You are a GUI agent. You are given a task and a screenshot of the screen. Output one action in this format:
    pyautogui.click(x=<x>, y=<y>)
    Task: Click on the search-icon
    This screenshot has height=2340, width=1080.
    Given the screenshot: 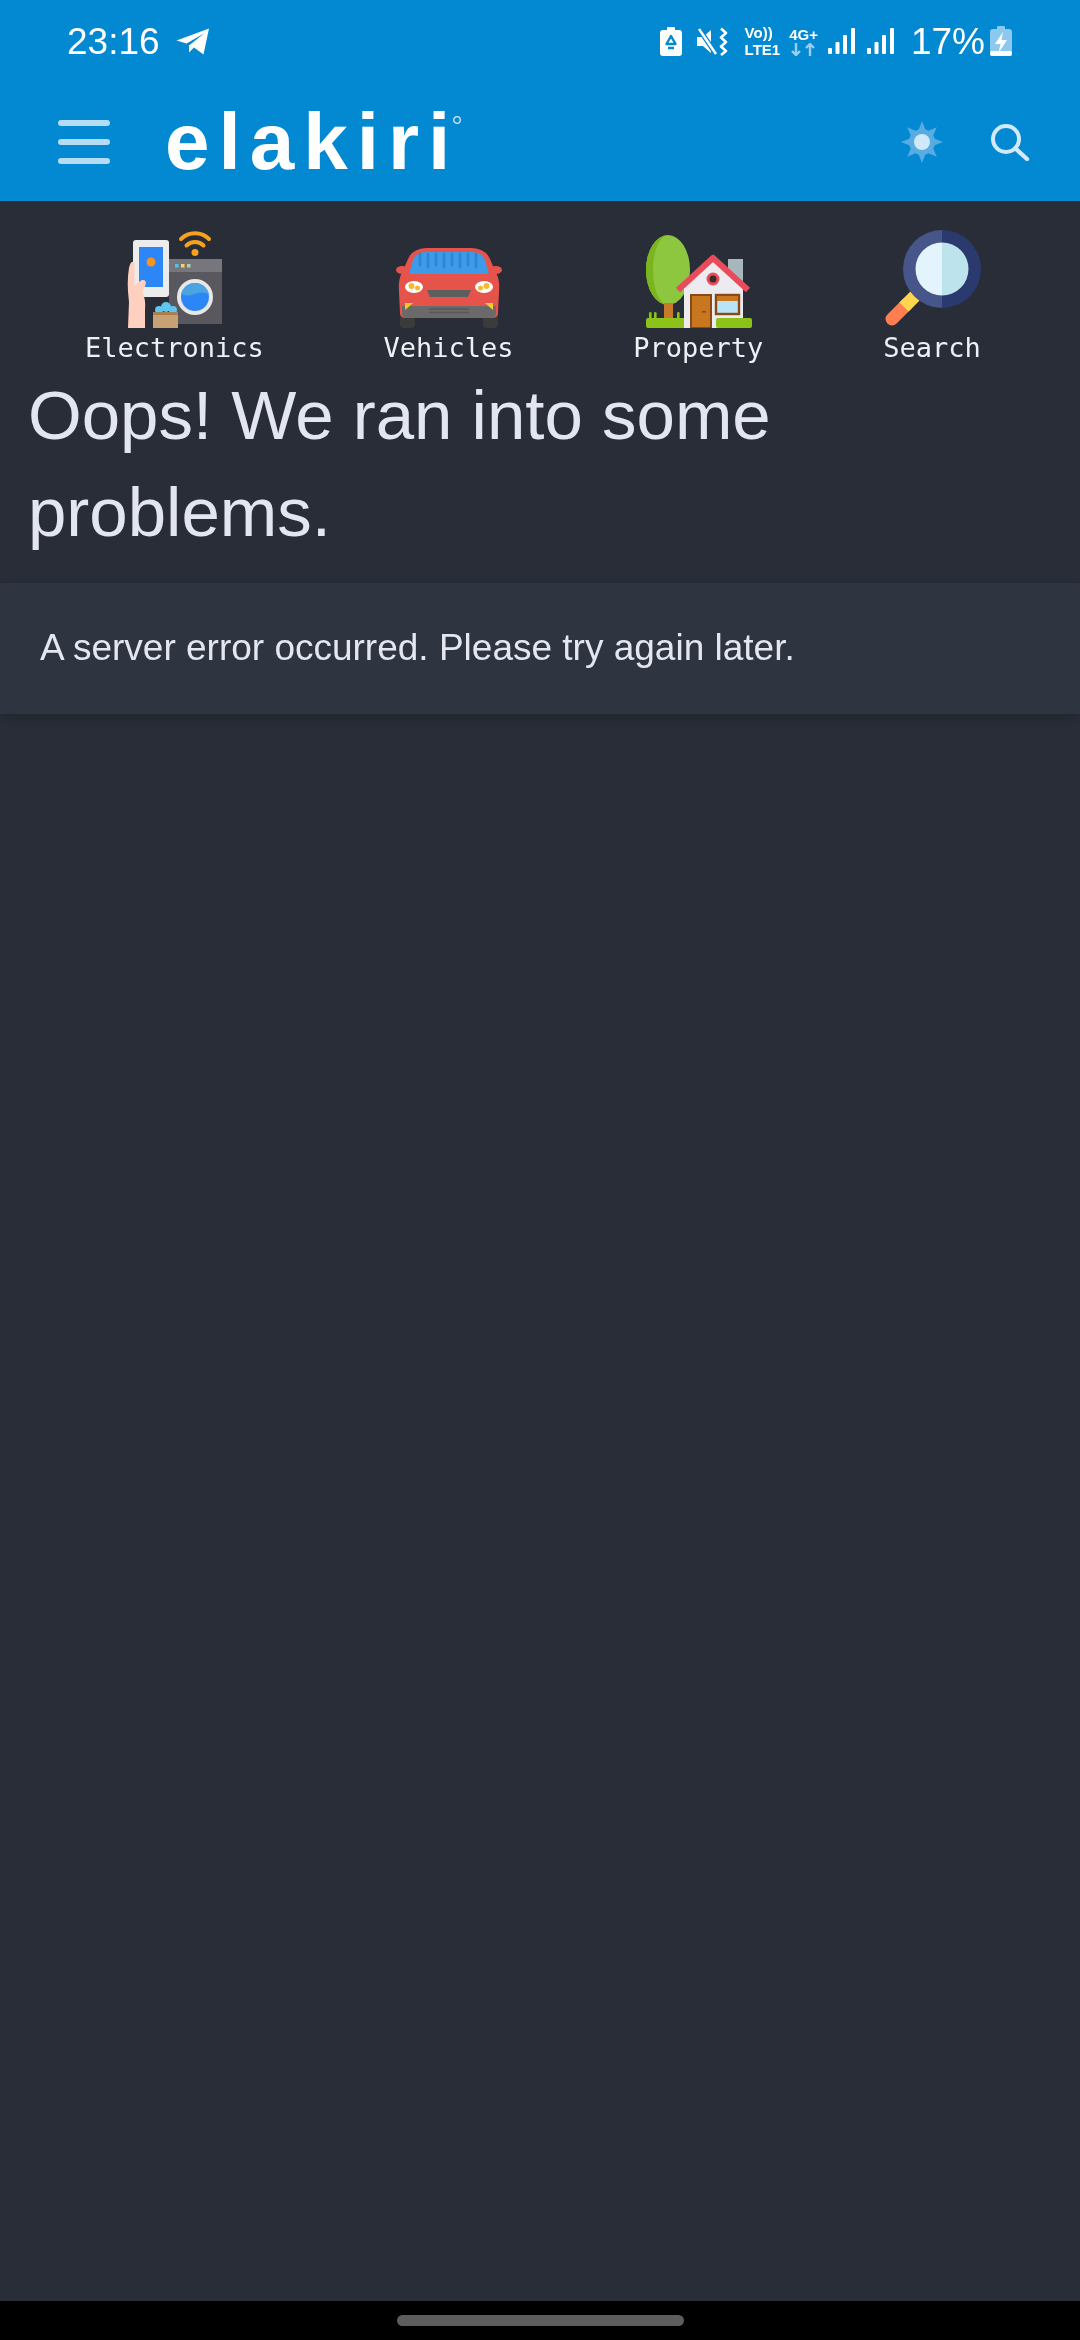 What is the action you would take?
    pyautogui.click(x=1010, y=141)
    